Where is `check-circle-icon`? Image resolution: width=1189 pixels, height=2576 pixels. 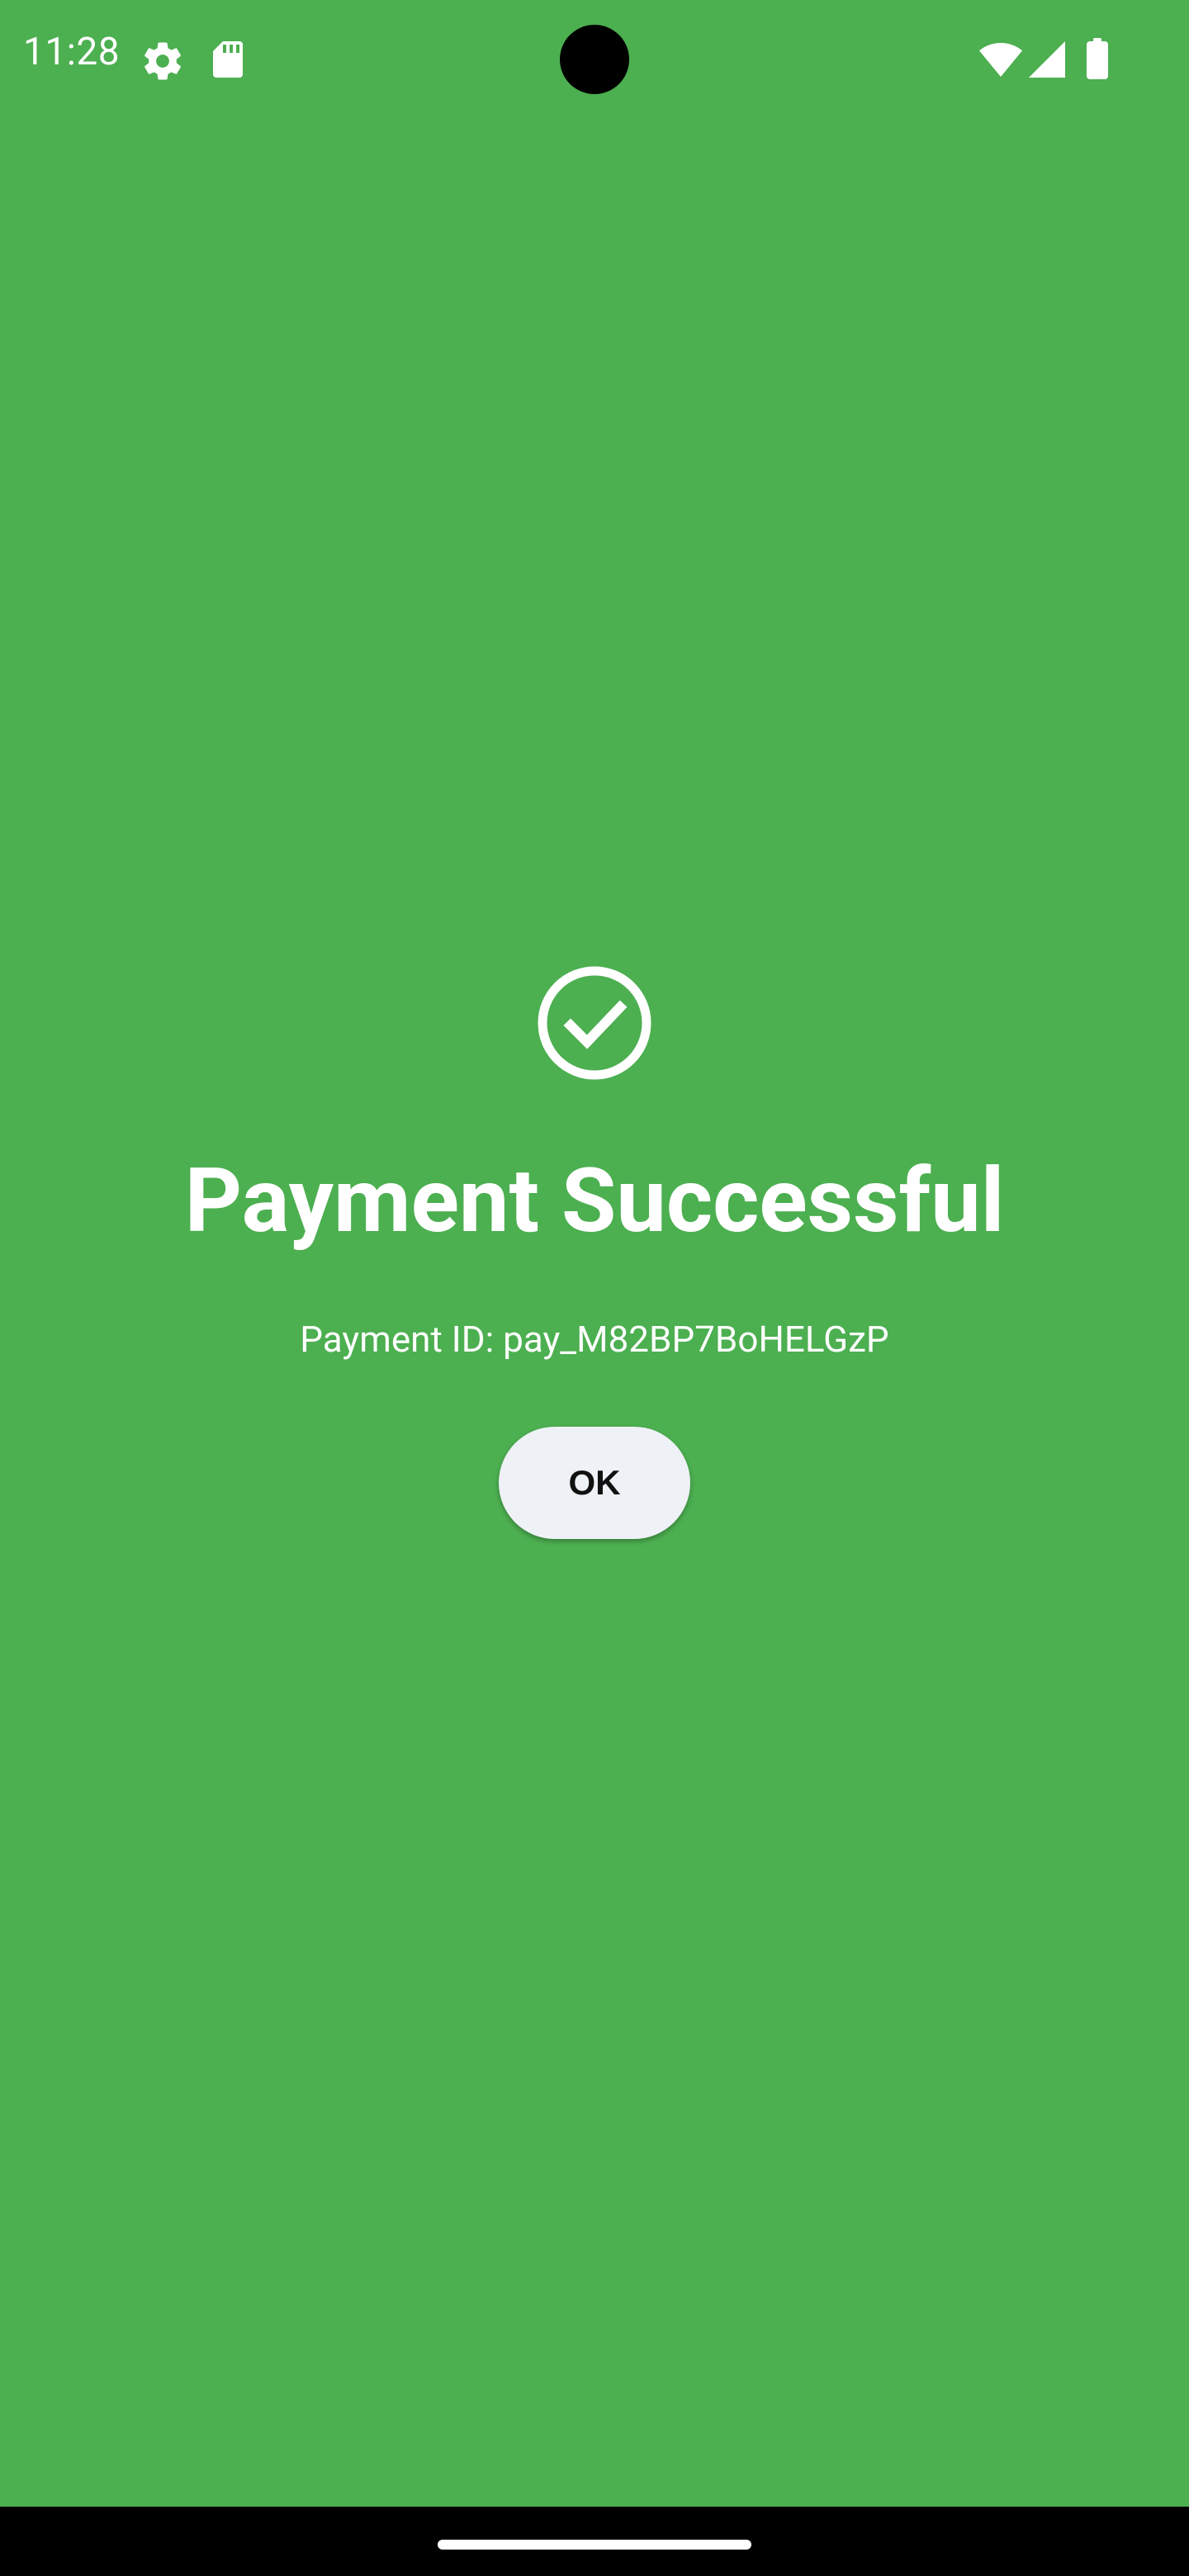 check-circle-icon is located at coordinates (594, 1023).